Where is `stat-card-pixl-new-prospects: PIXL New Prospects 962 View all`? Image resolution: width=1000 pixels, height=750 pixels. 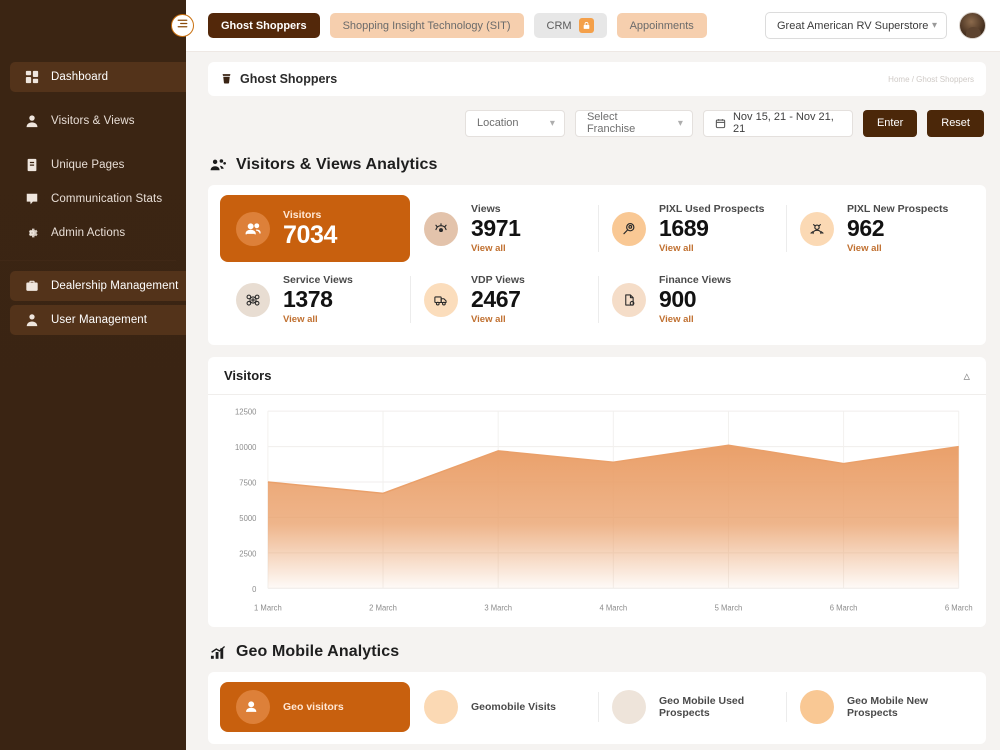 stat-card-pixl-new-prospects: PIXL New Prospects 962 View all is located at coordinates (880, 228).